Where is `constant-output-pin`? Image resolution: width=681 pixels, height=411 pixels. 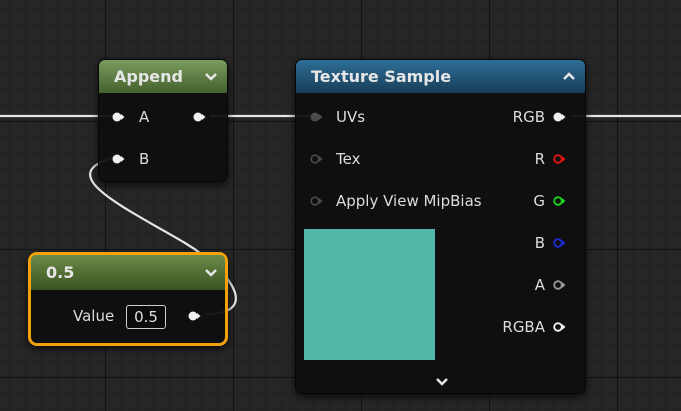 constant-output-pin is located at coordinates (194, 316).